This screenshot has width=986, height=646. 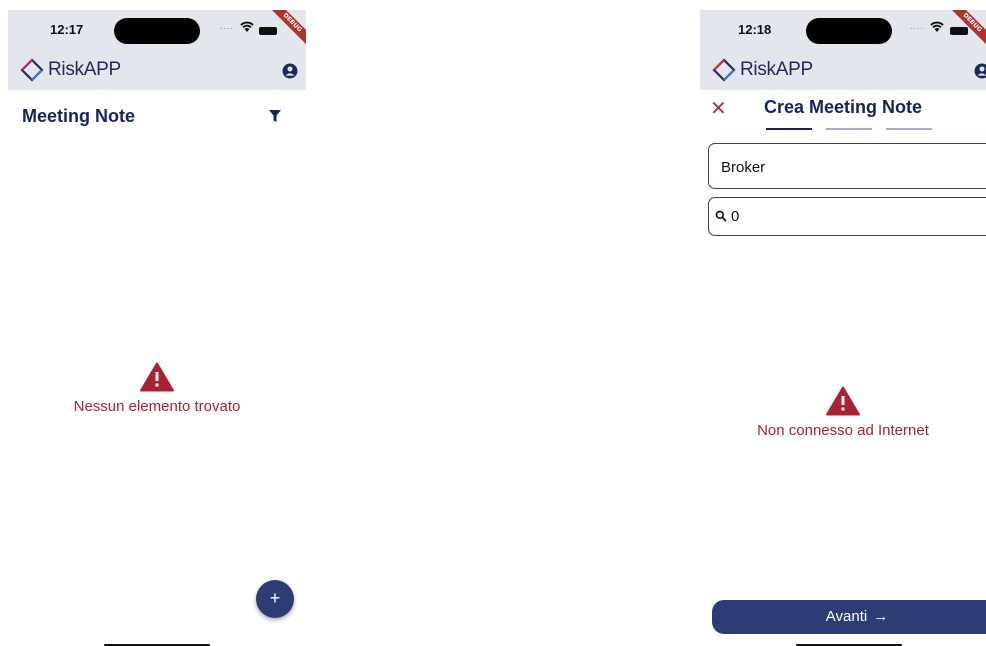 What do you see at coordinates (79, 116) in the screenshot?
I see `page-title: Meeting Note` at bounding box center [79, 116].